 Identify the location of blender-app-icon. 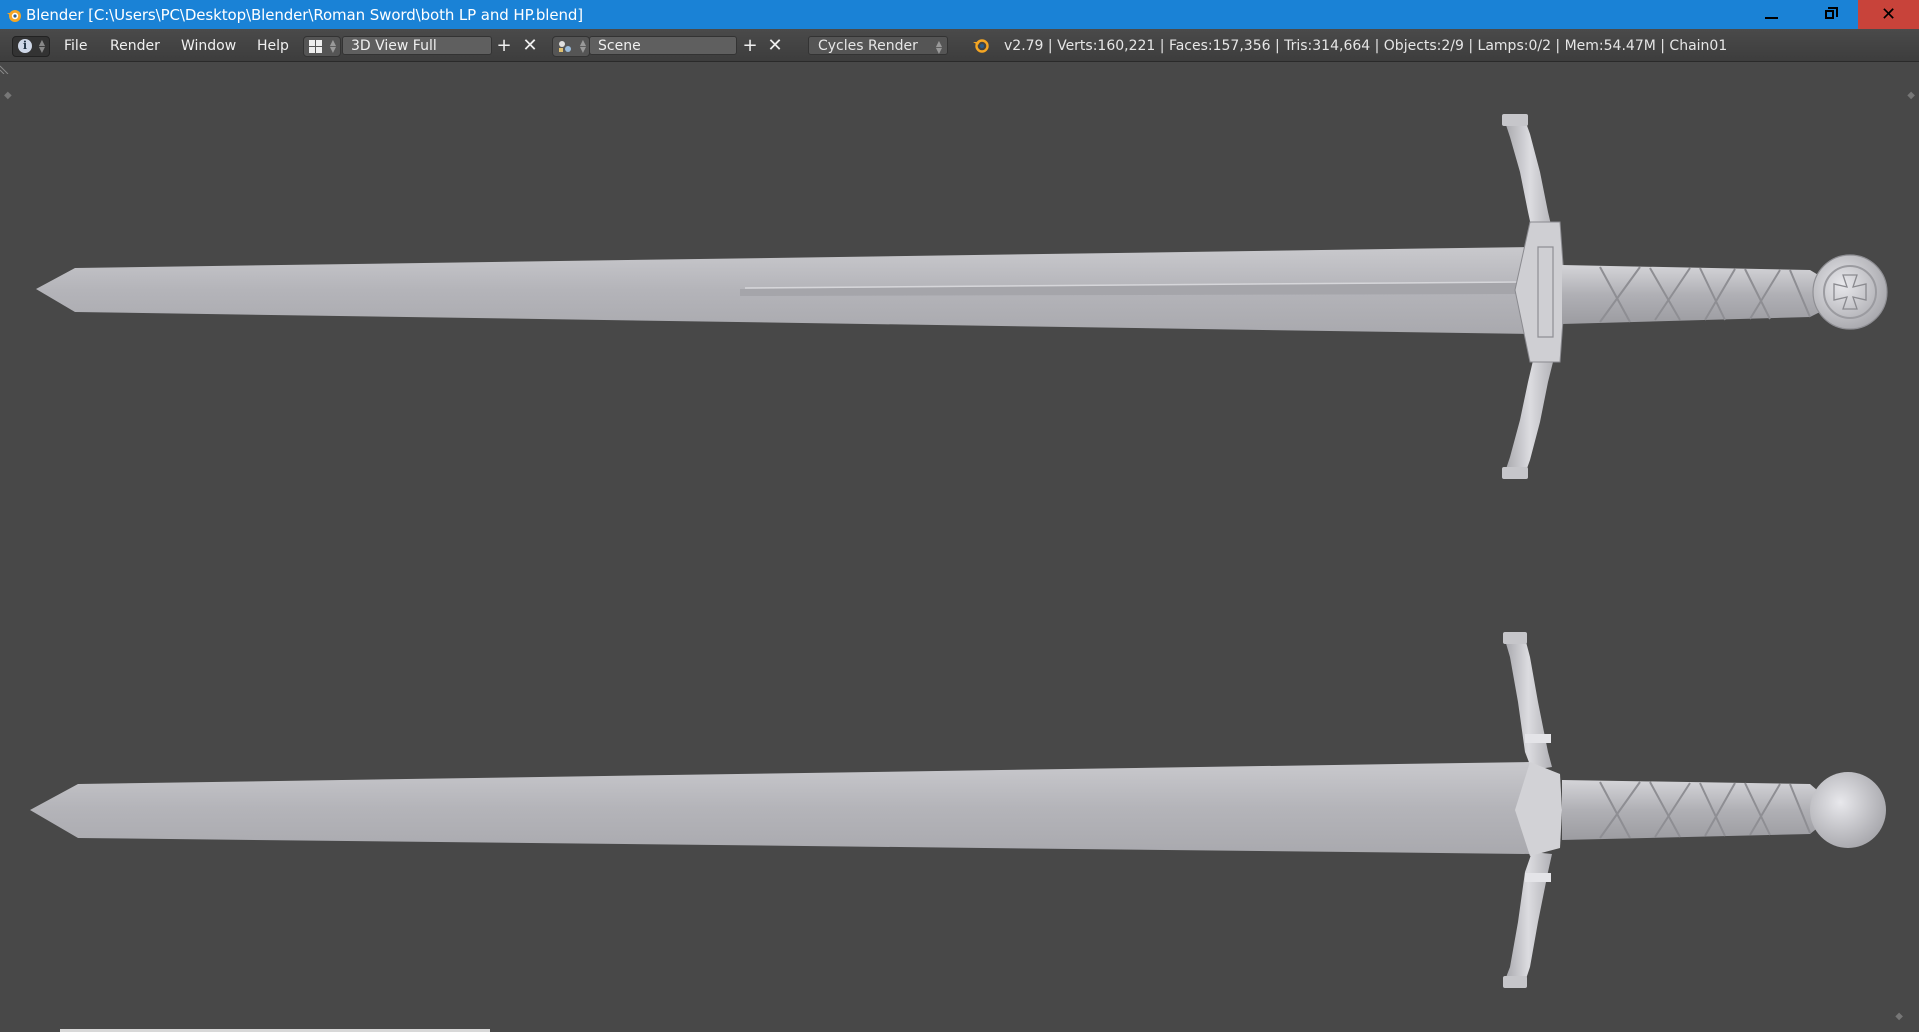
(14, 16).